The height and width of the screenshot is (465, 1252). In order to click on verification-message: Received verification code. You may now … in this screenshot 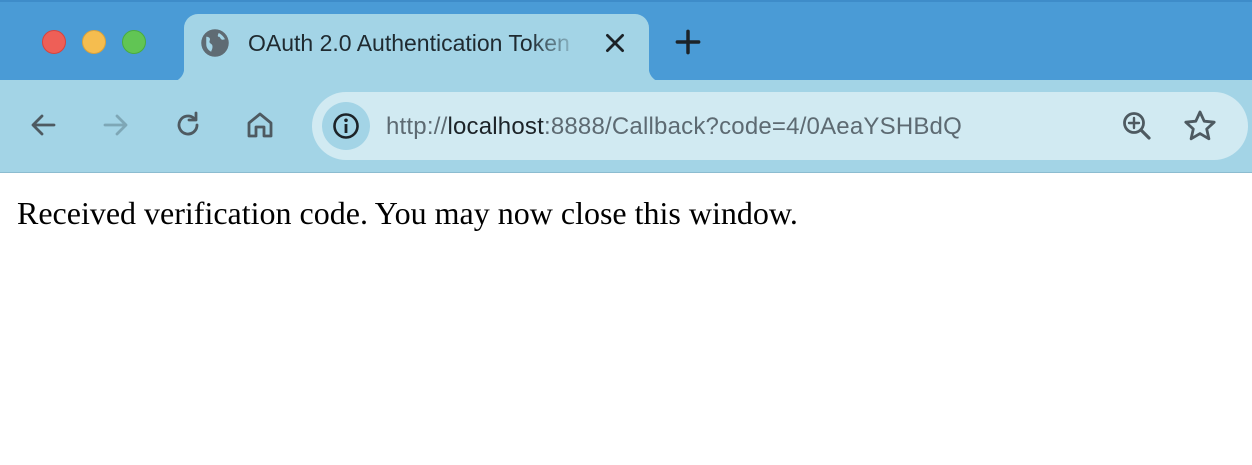, I will do `click(407, 213)`.